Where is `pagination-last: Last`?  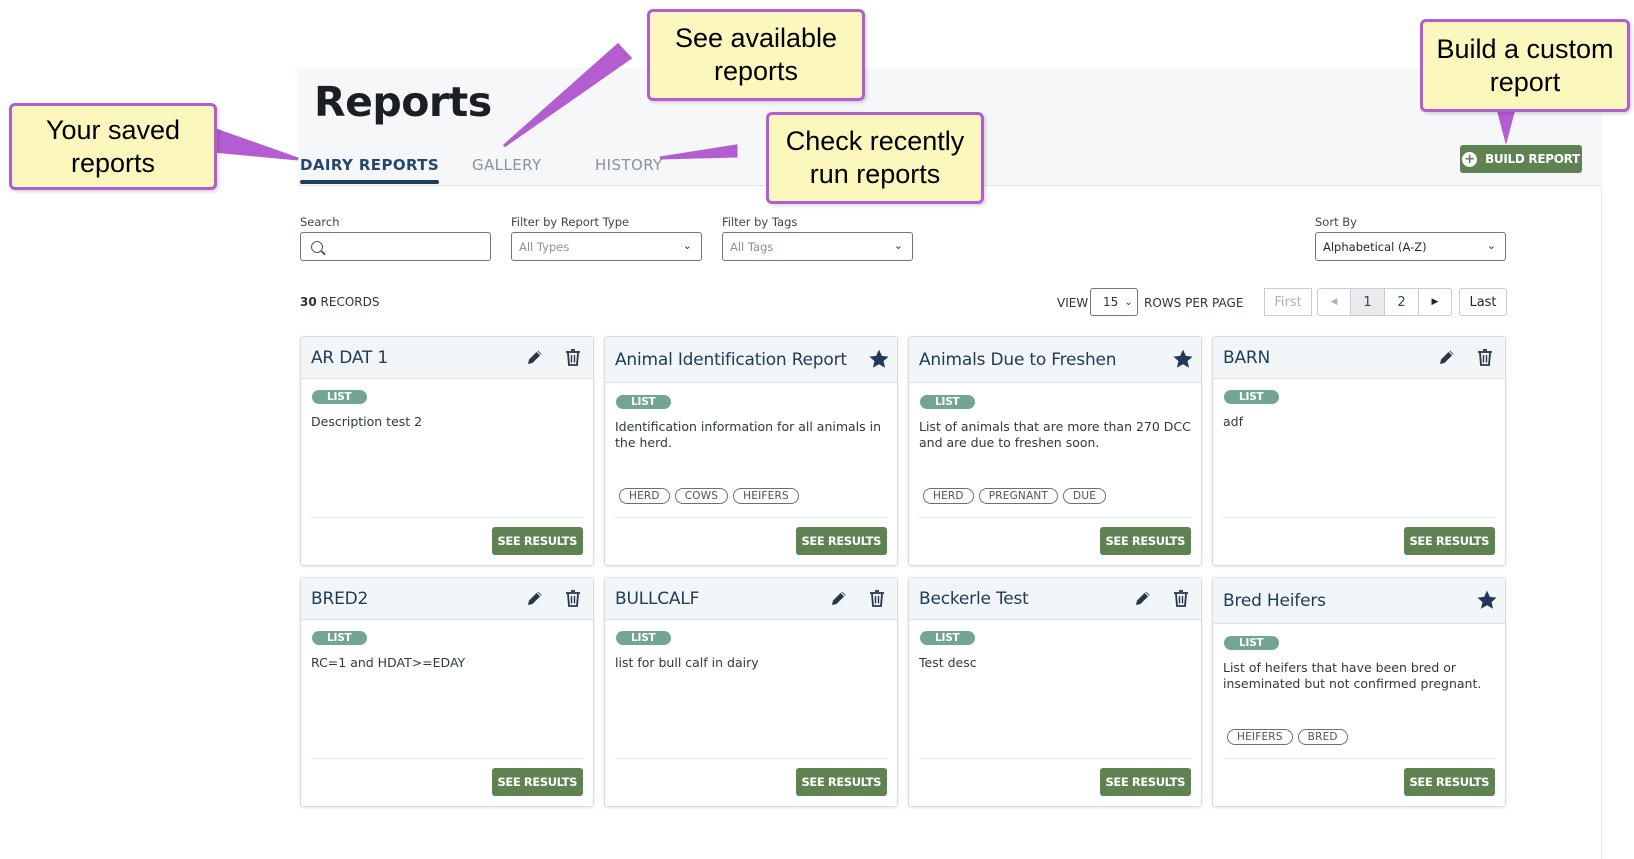 pagination-last: Last is located at coordinates (1483, 302).